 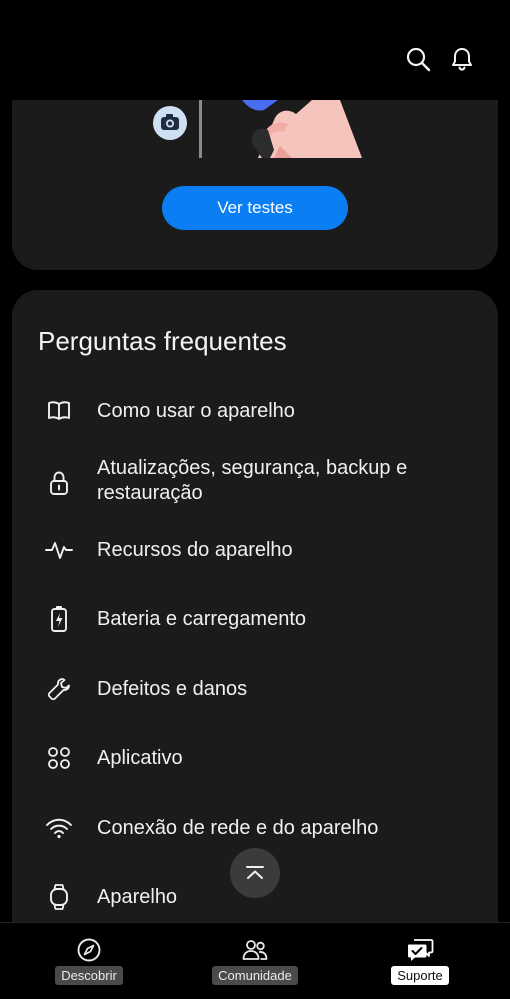 I want to click on notifications-button, so click(x=462, y=59).